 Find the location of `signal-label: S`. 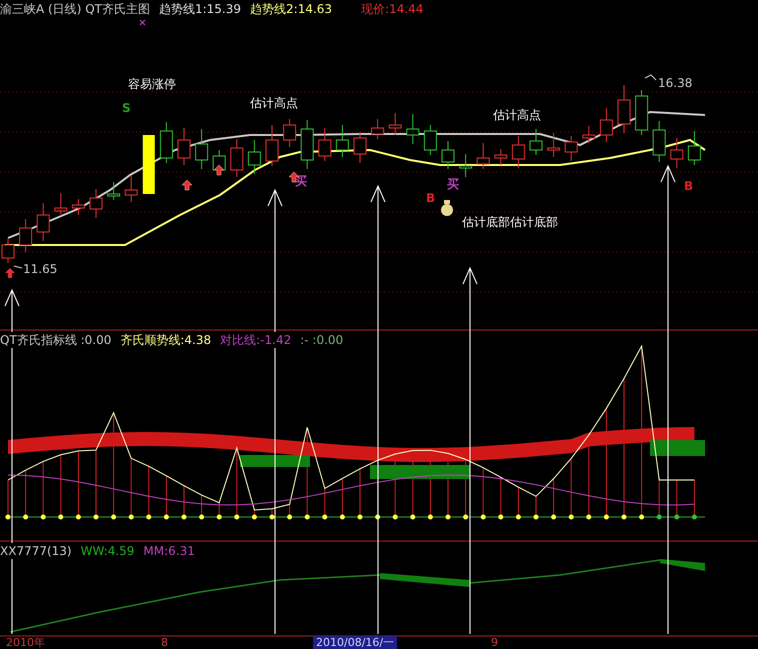

signal-label: S is located at coordinates (126, 108).